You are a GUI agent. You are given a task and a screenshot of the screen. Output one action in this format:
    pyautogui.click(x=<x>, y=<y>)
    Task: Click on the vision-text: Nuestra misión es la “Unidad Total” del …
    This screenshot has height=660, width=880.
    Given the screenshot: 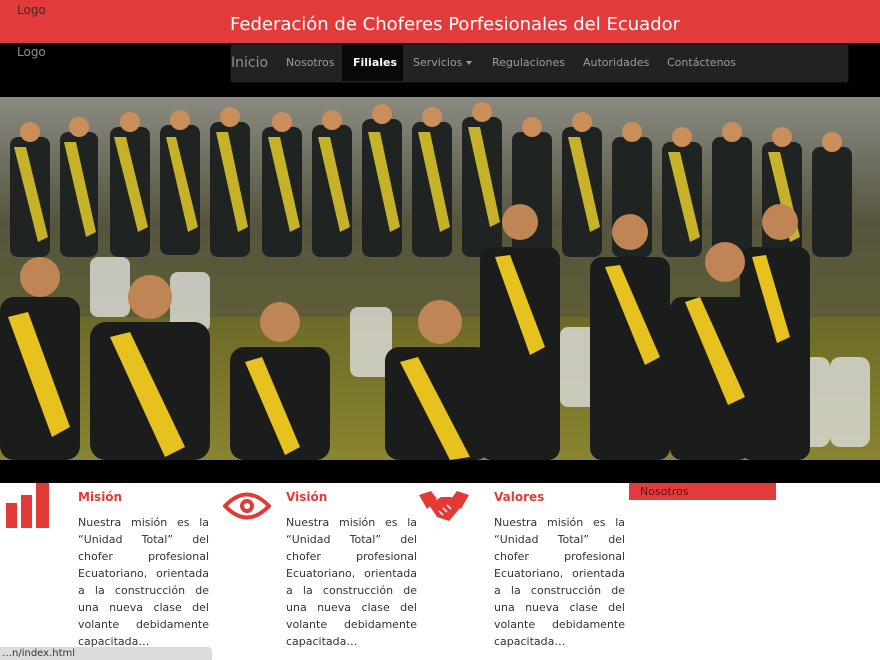 What is the action you would take?
    pyautogui.click(x=351, y=582)
    